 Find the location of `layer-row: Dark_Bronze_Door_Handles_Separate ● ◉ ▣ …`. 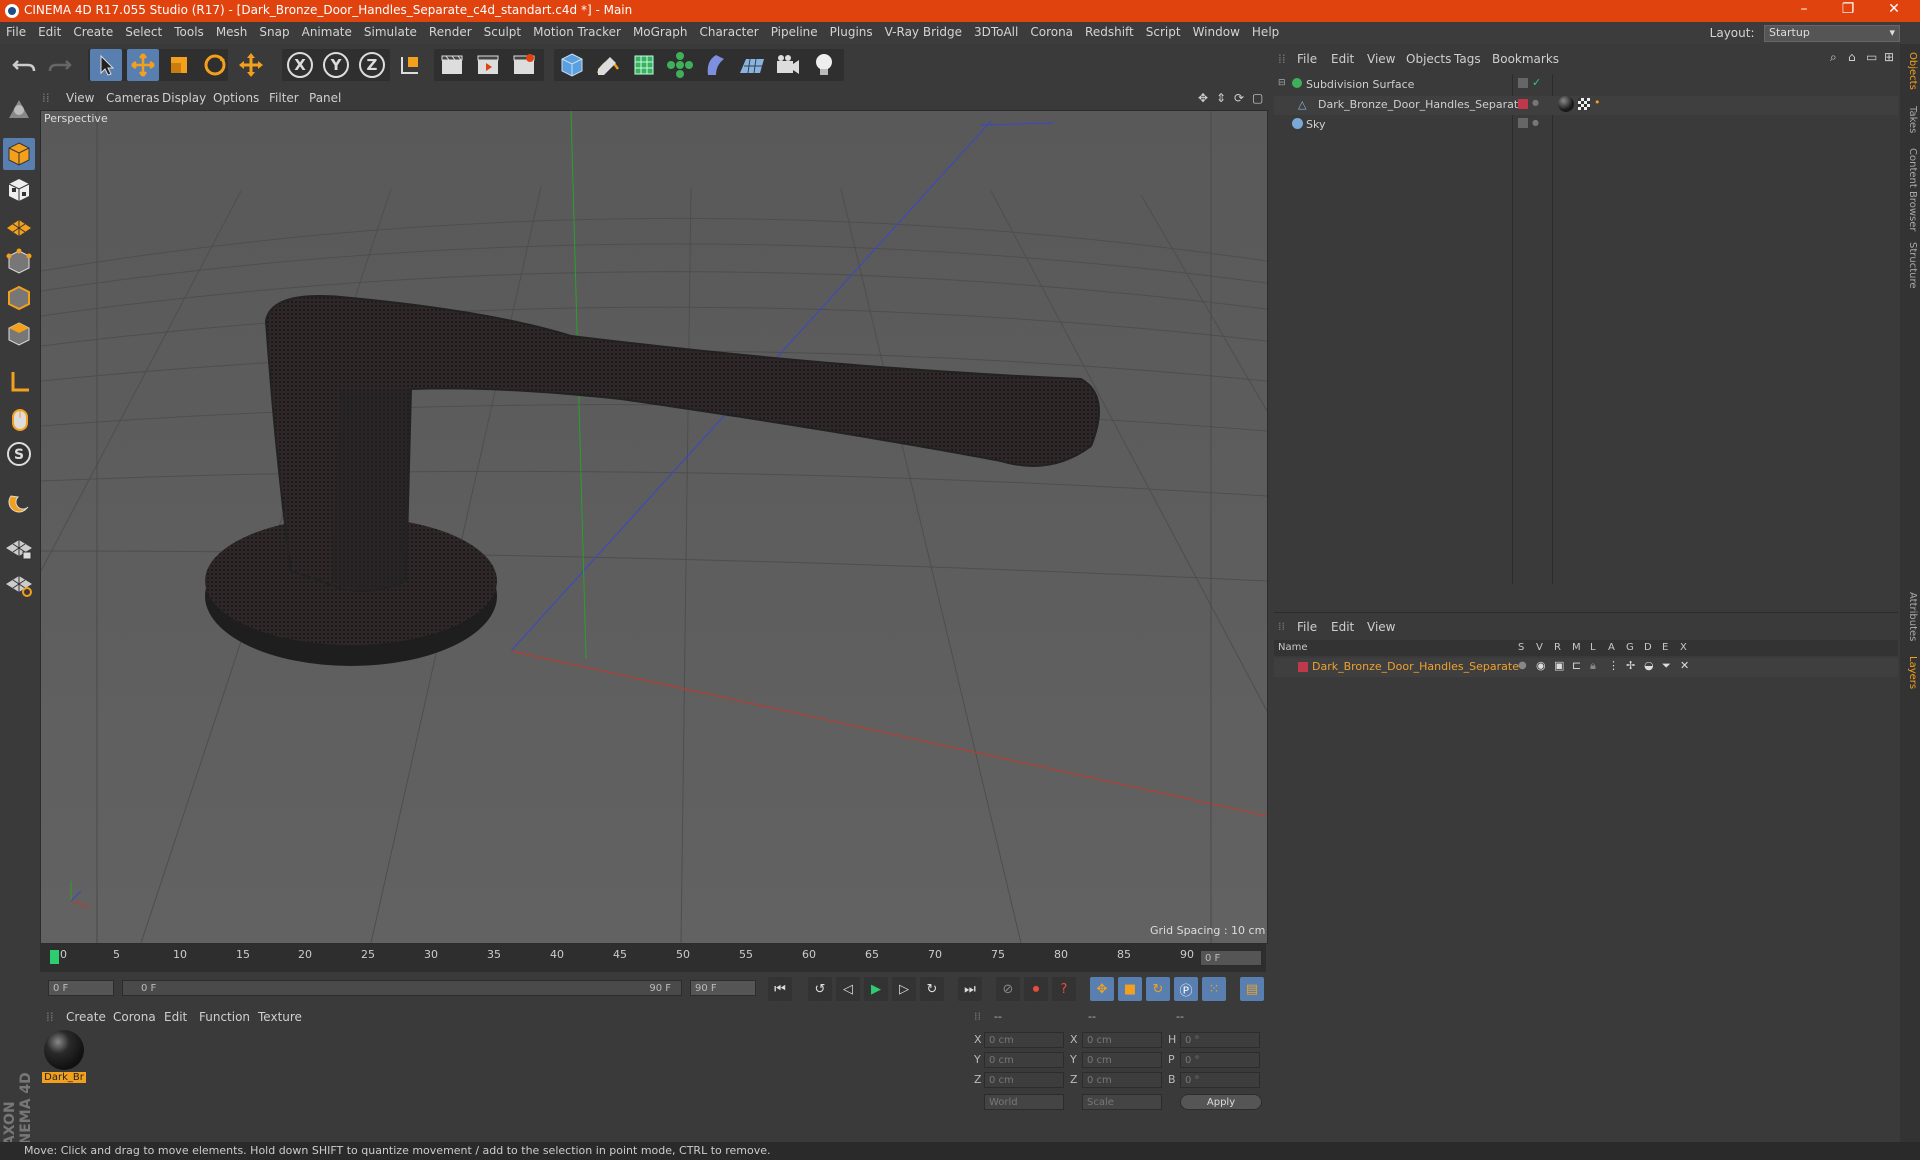

layer-row: Dark_Bronze_Door_Handles_Separate ● ◉ ▣ … is located at coordinates (1586, 667).